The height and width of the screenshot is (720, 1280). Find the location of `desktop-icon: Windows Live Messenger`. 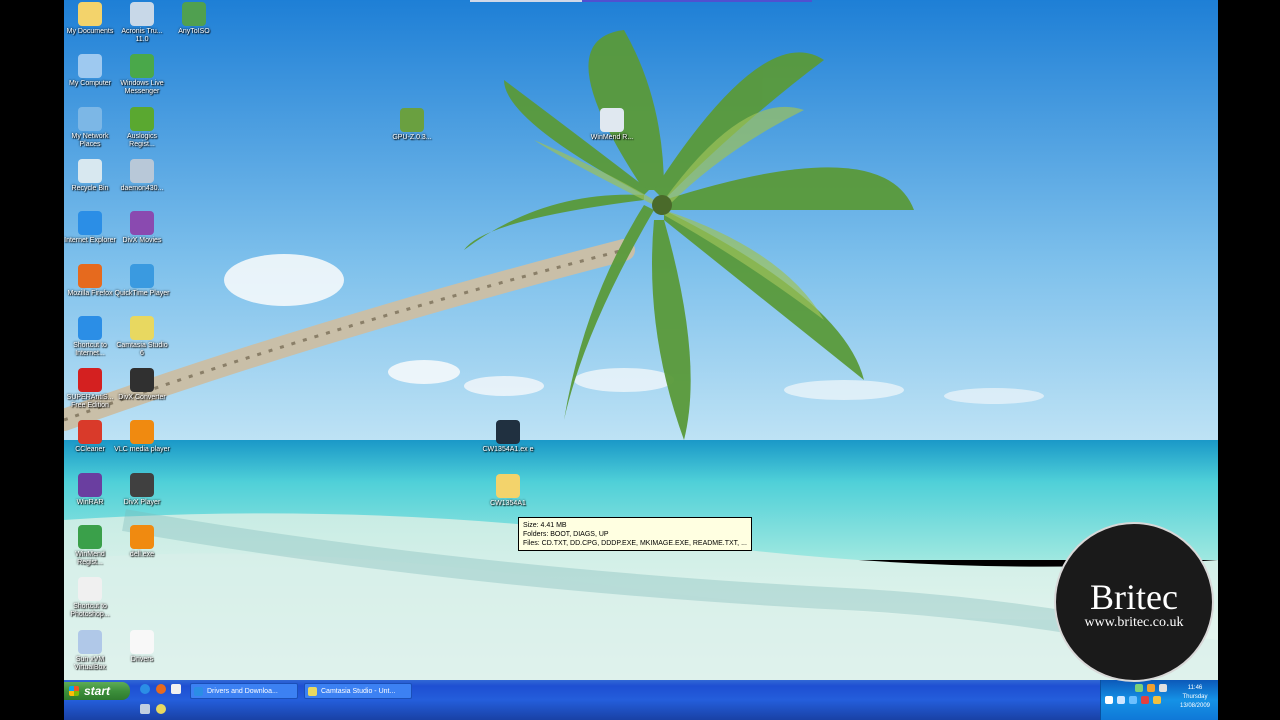

desktop-icon: Windows Live Messenger is located at coordinates (142, 75).